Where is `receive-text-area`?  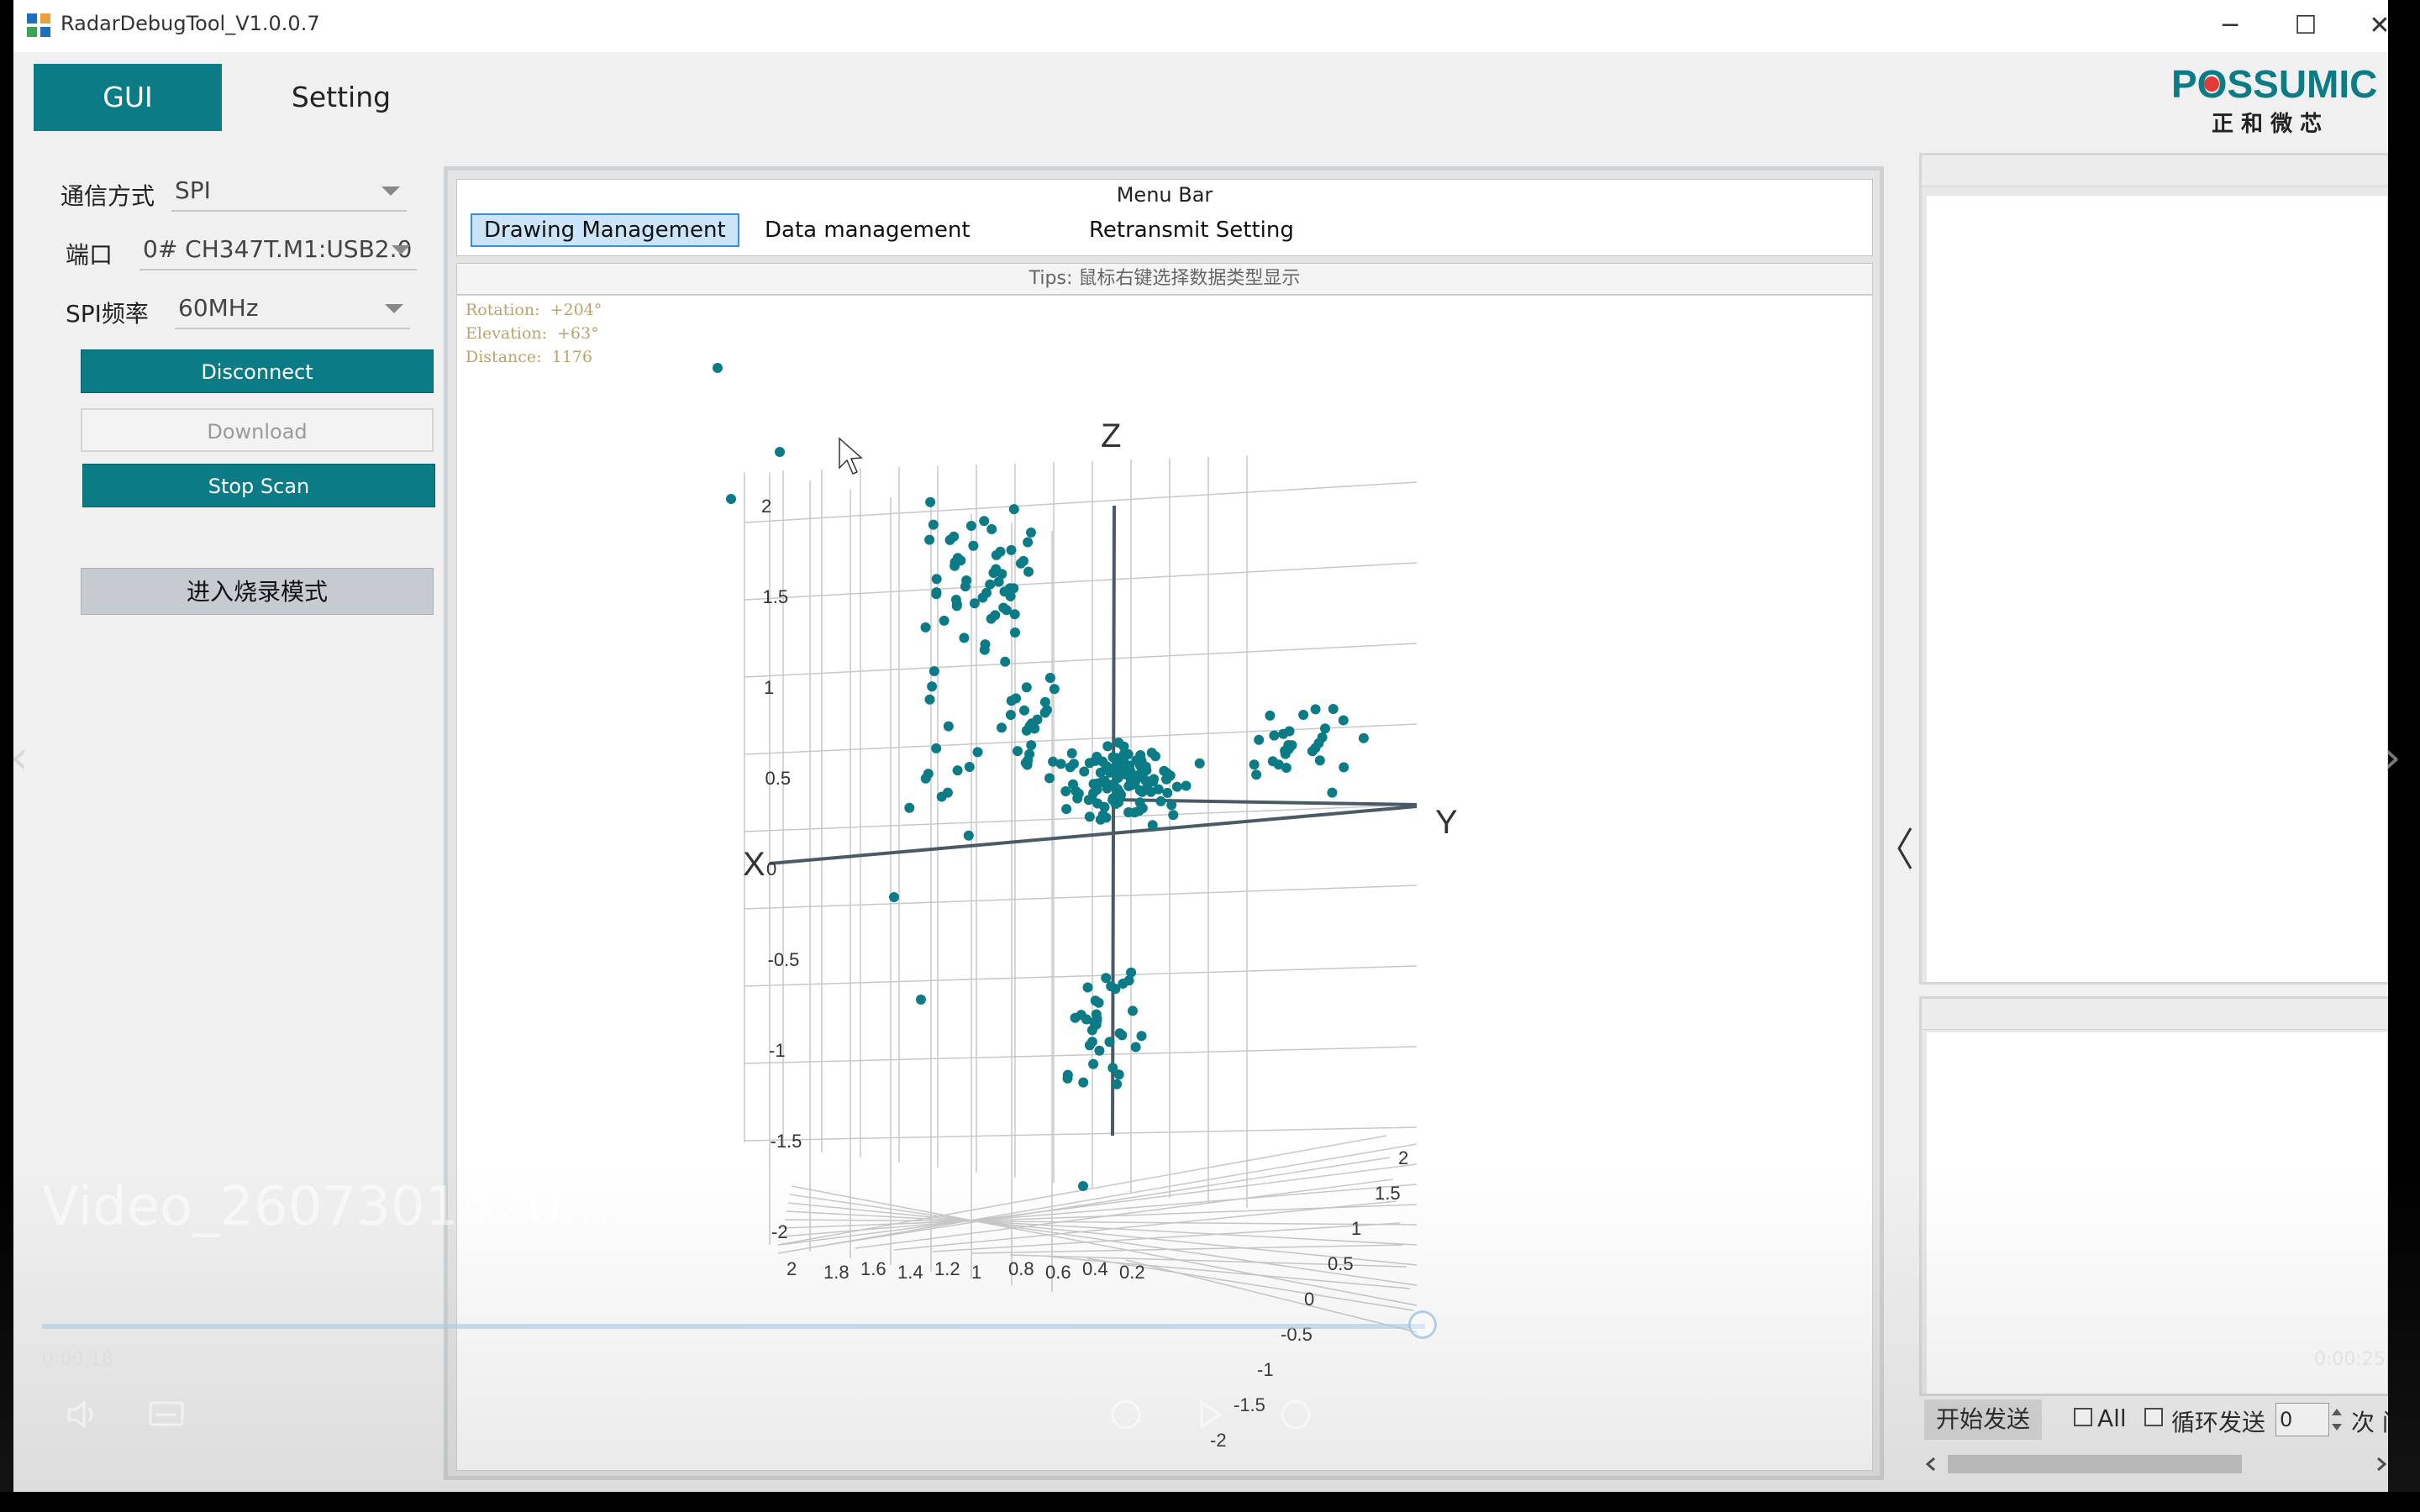
receive-text-area is located at coordinates (2157, 589).